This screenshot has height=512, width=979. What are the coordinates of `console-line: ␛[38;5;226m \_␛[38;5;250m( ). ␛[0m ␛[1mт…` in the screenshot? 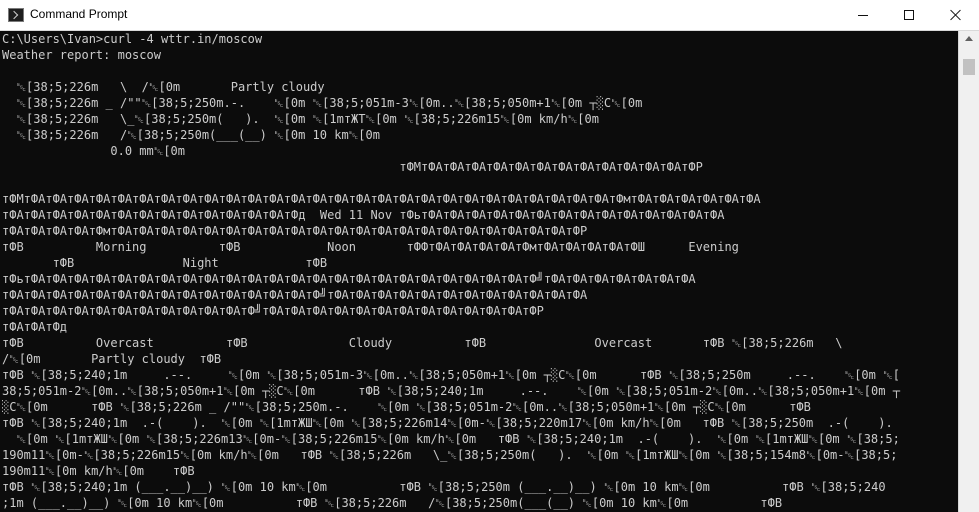 It's located at (300, 119).